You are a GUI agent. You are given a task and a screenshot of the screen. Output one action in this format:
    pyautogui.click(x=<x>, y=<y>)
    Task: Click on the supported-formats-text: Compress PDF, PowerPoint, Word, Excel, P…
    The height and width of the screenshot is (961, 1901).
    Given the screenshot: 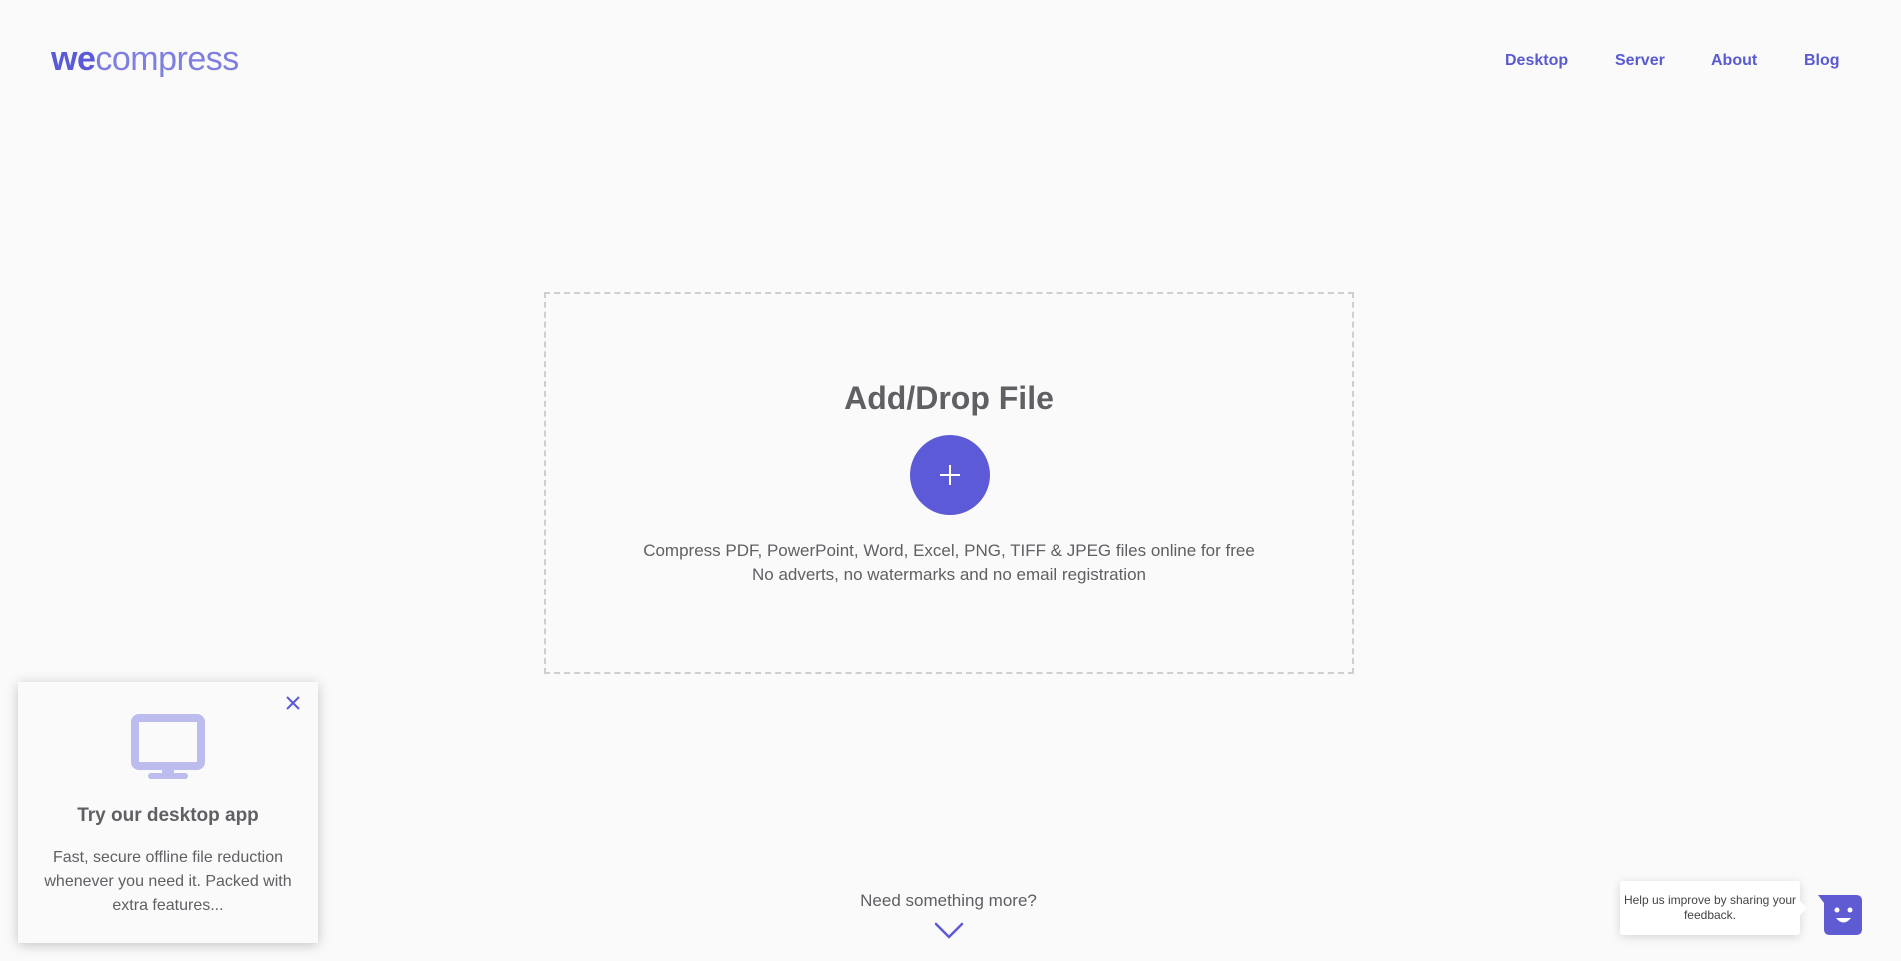 What is the action you would take?
    pyautogui.click(x=949, y=550)
    